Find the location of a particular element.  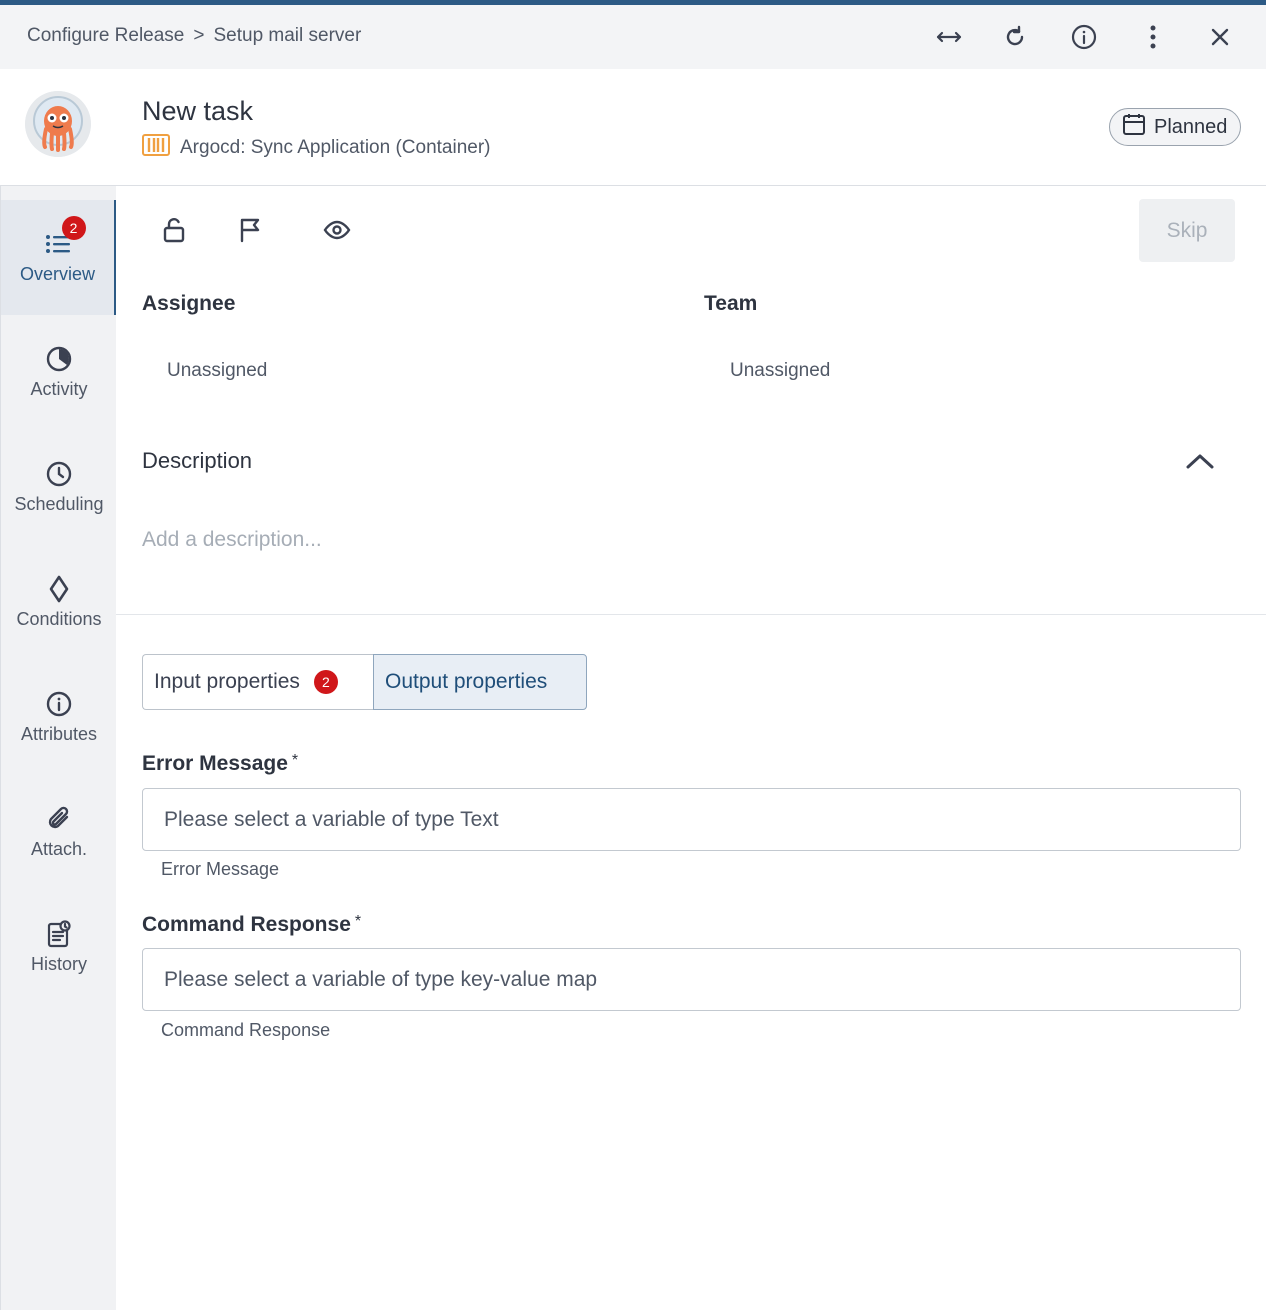

sidebar-item-scheduling: Scheduling is located at coordinates (59, 487).